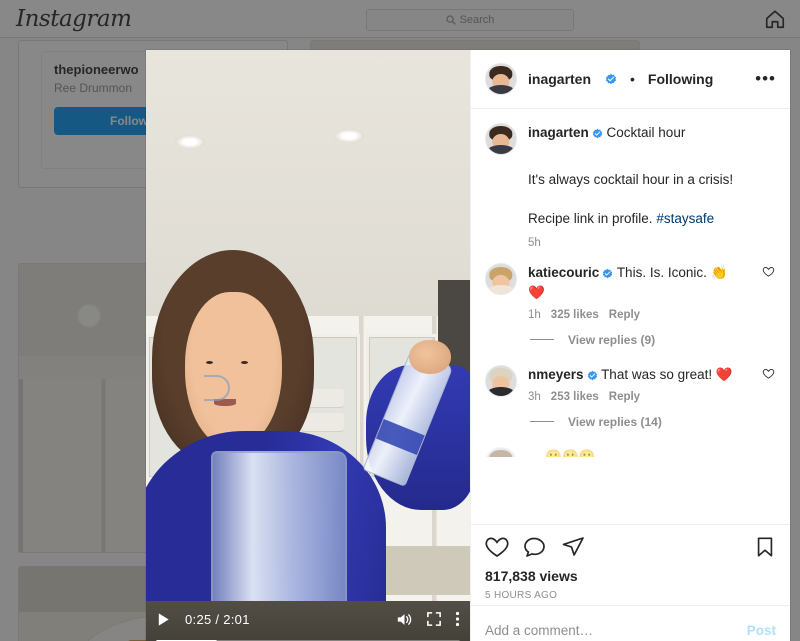 The image size is (800, 641). What do you see at coordinates (217, 619) in the screenshot?
I see `video-time-display: 0:25 / 2:01` at bounding box center [217, 619].